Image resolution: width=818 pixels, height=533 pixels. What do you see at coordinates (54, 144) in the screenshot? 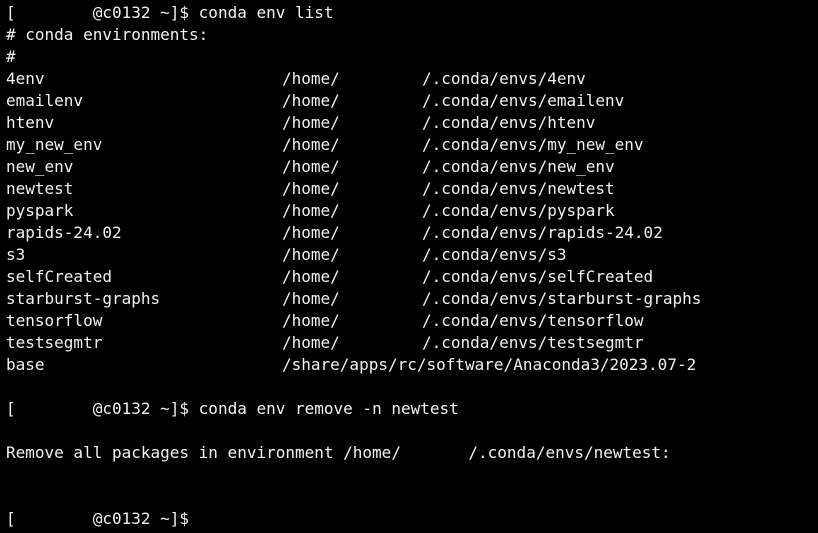
I see `env-name: my_new_env` at bounding box center [54, 144].